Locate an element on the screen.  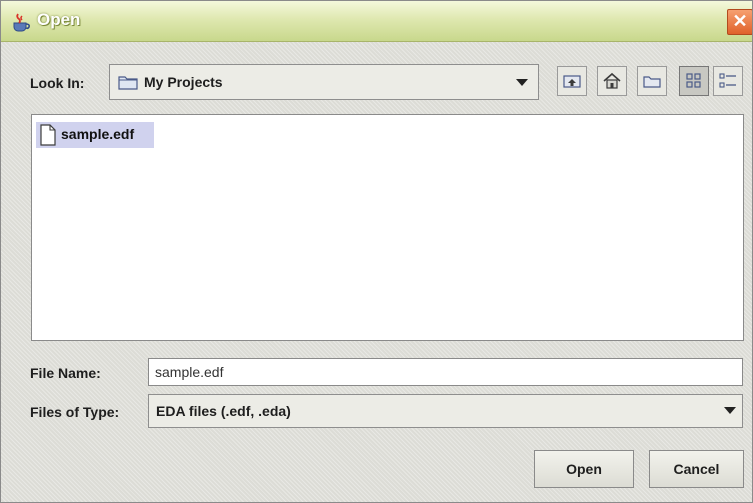
new-folder-button is located at coordinates (652, 81).